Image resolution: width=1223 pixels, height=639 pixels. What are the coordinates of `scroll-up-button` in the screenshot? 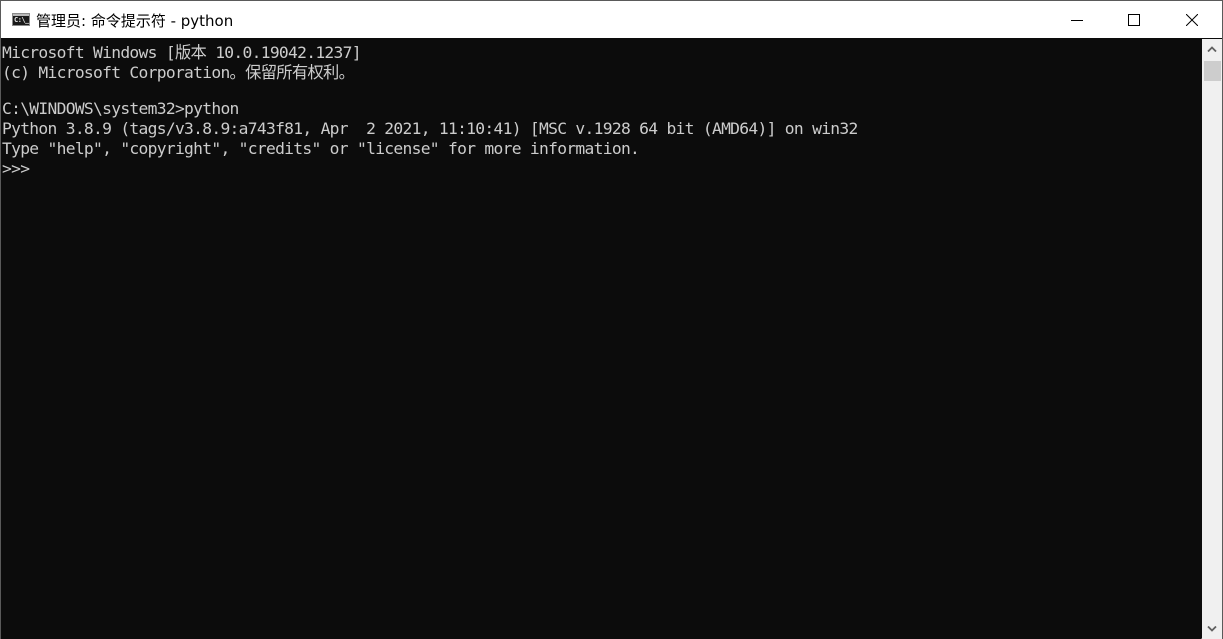 It's located at (1212, 49).